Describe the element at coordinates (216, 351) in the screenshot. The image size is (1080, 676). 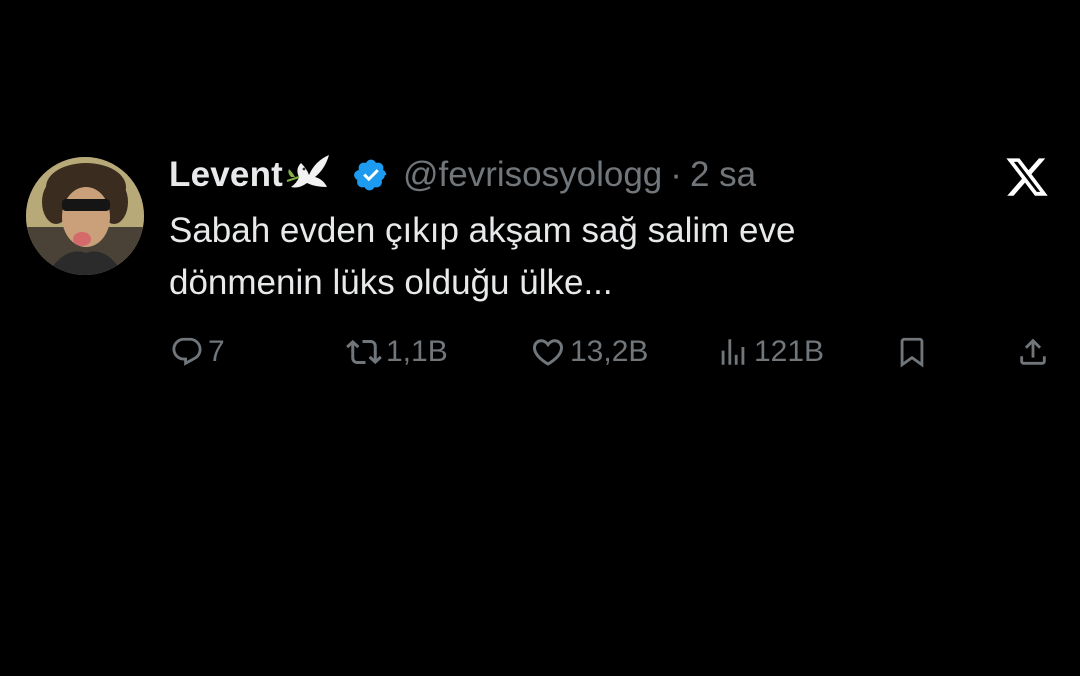
I see `reply-count: 7` at that location.